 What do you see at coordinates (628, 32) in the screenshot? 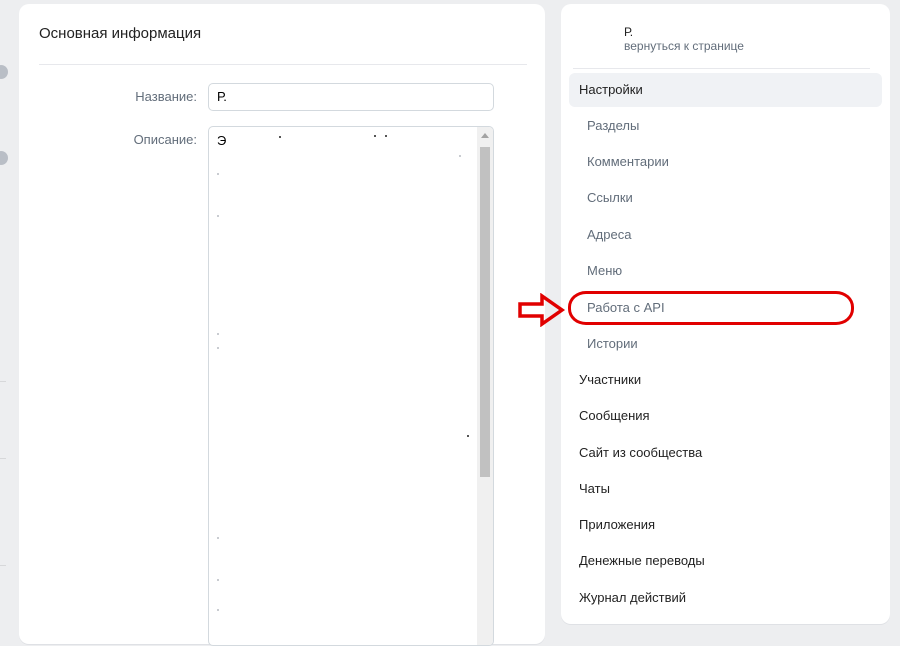
I see `group-name: Р.` at bounding box center [628, 32].